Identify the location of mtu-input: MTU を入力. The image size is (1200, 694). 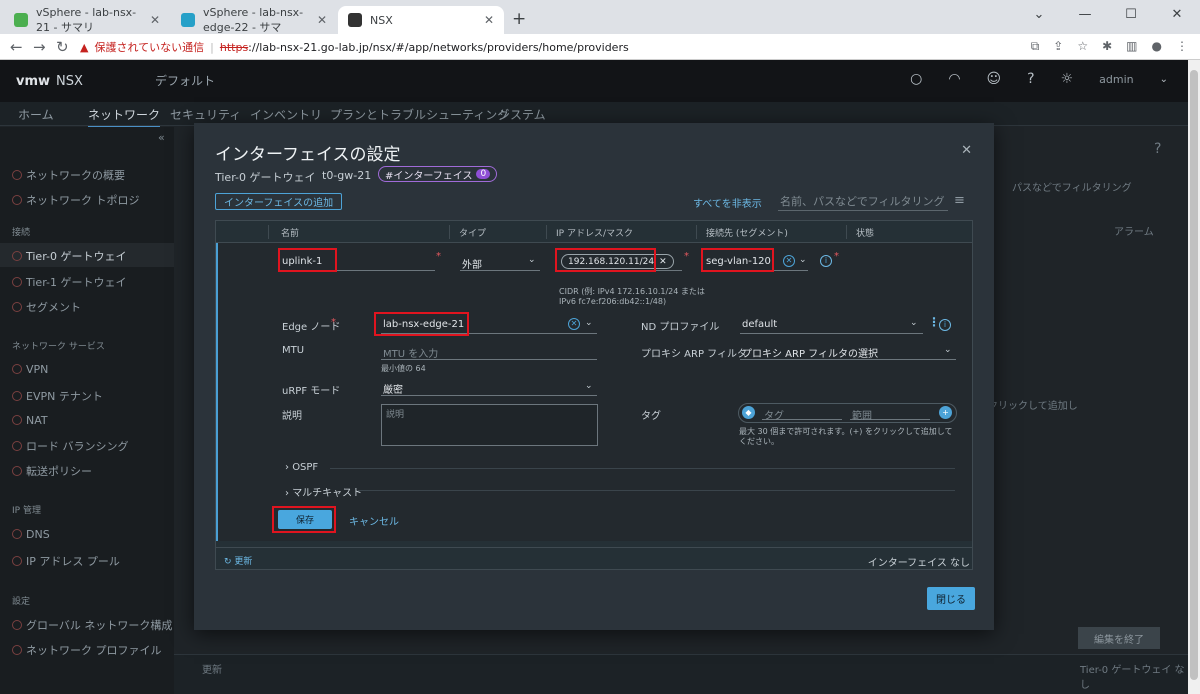
(489, 351).